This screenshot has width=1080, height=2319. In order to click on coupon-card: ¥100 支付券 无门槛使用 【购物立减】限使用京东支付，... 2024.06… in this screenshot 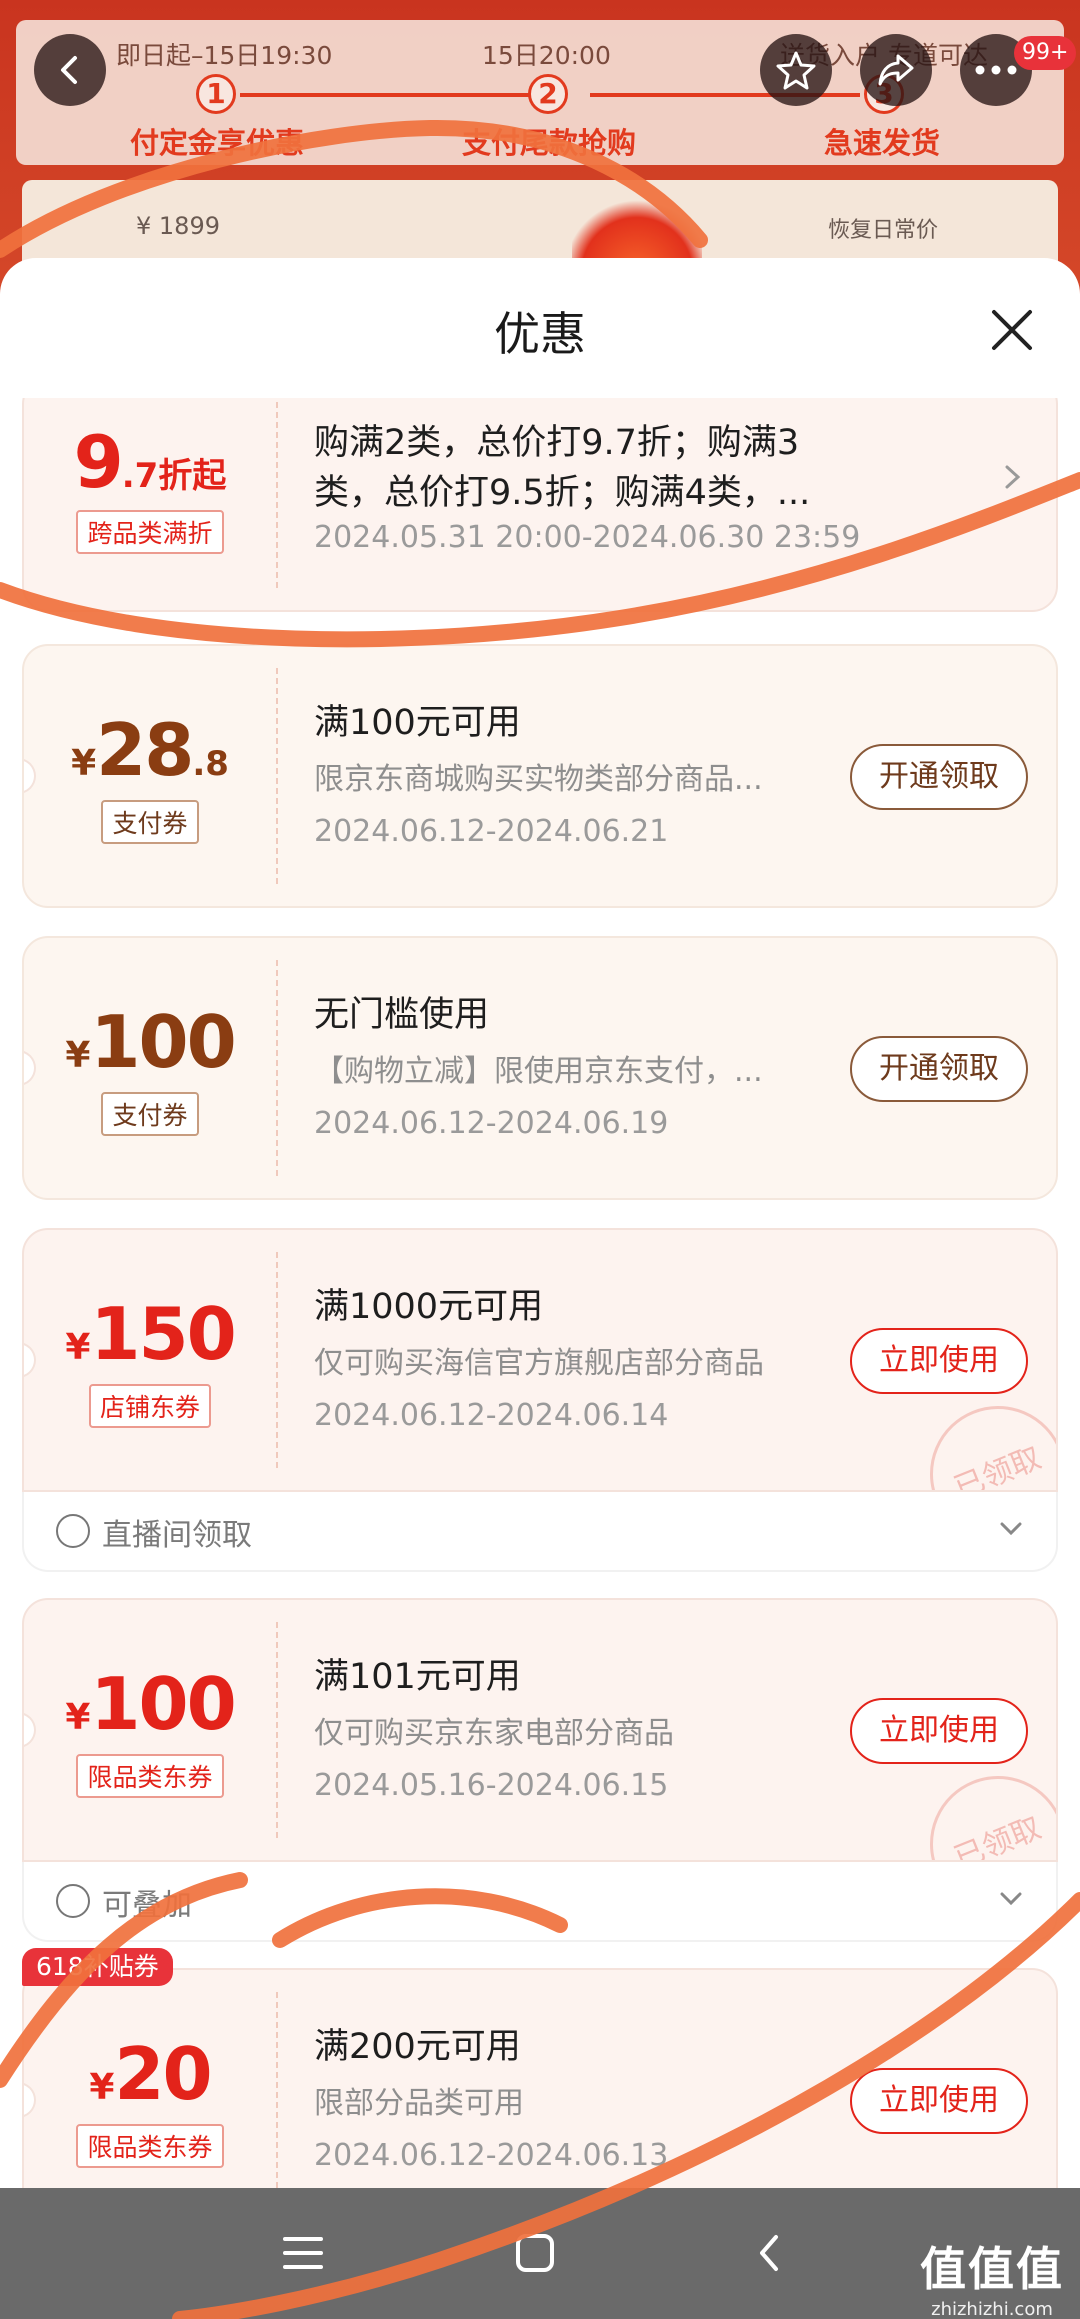, I will do `click(540, 1068)`.